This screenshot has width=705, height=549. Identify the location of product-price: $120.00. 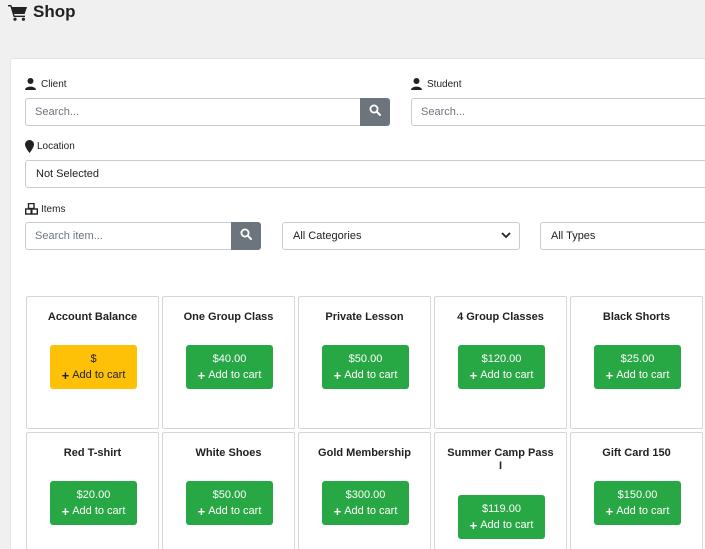
(501, 359).